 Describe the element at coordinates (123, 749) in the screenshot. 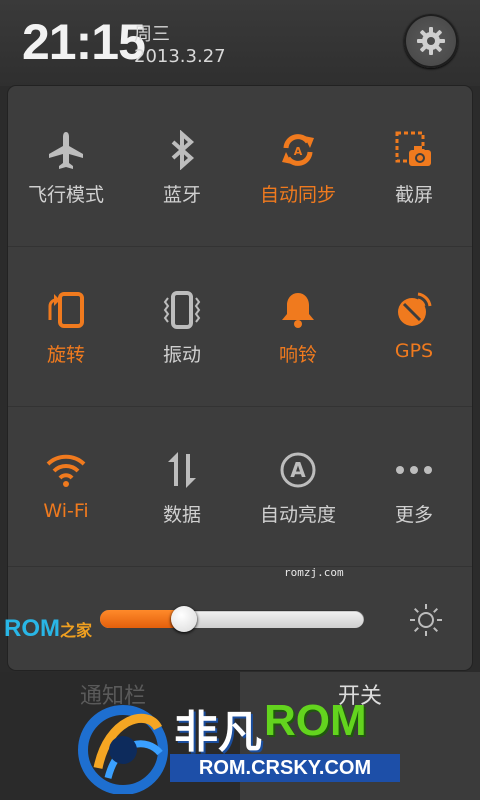

I see `brand-swirl-logo` at that location.